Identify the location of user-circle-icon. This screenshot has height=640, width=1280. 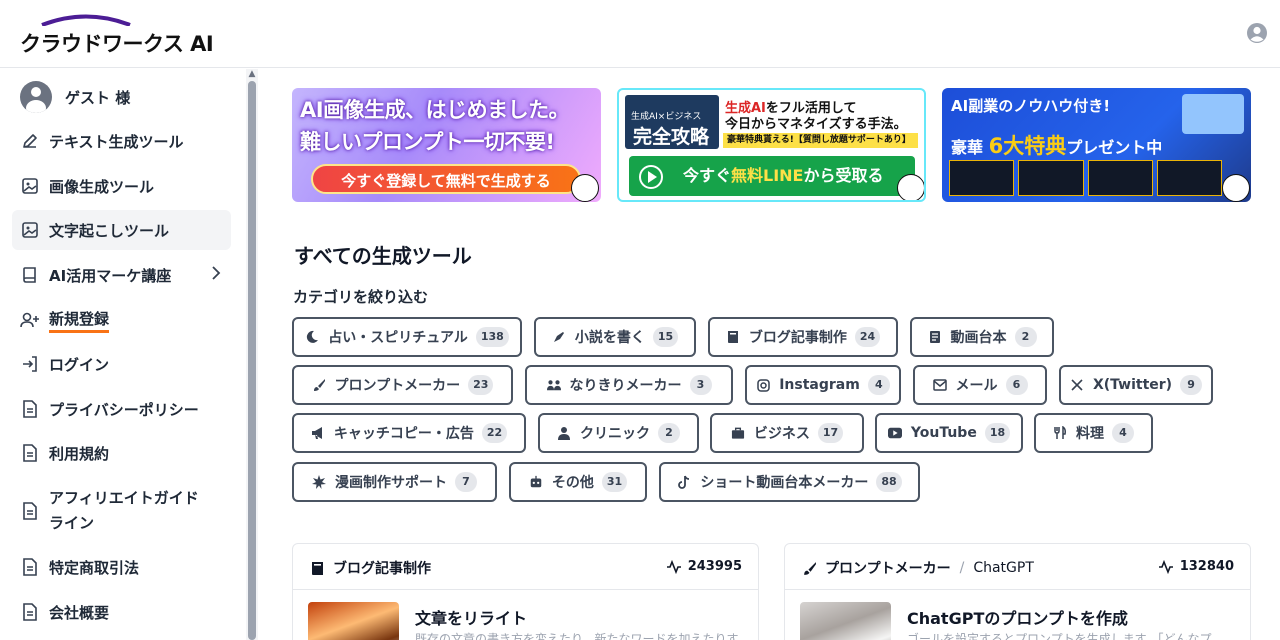
(1257, 33).